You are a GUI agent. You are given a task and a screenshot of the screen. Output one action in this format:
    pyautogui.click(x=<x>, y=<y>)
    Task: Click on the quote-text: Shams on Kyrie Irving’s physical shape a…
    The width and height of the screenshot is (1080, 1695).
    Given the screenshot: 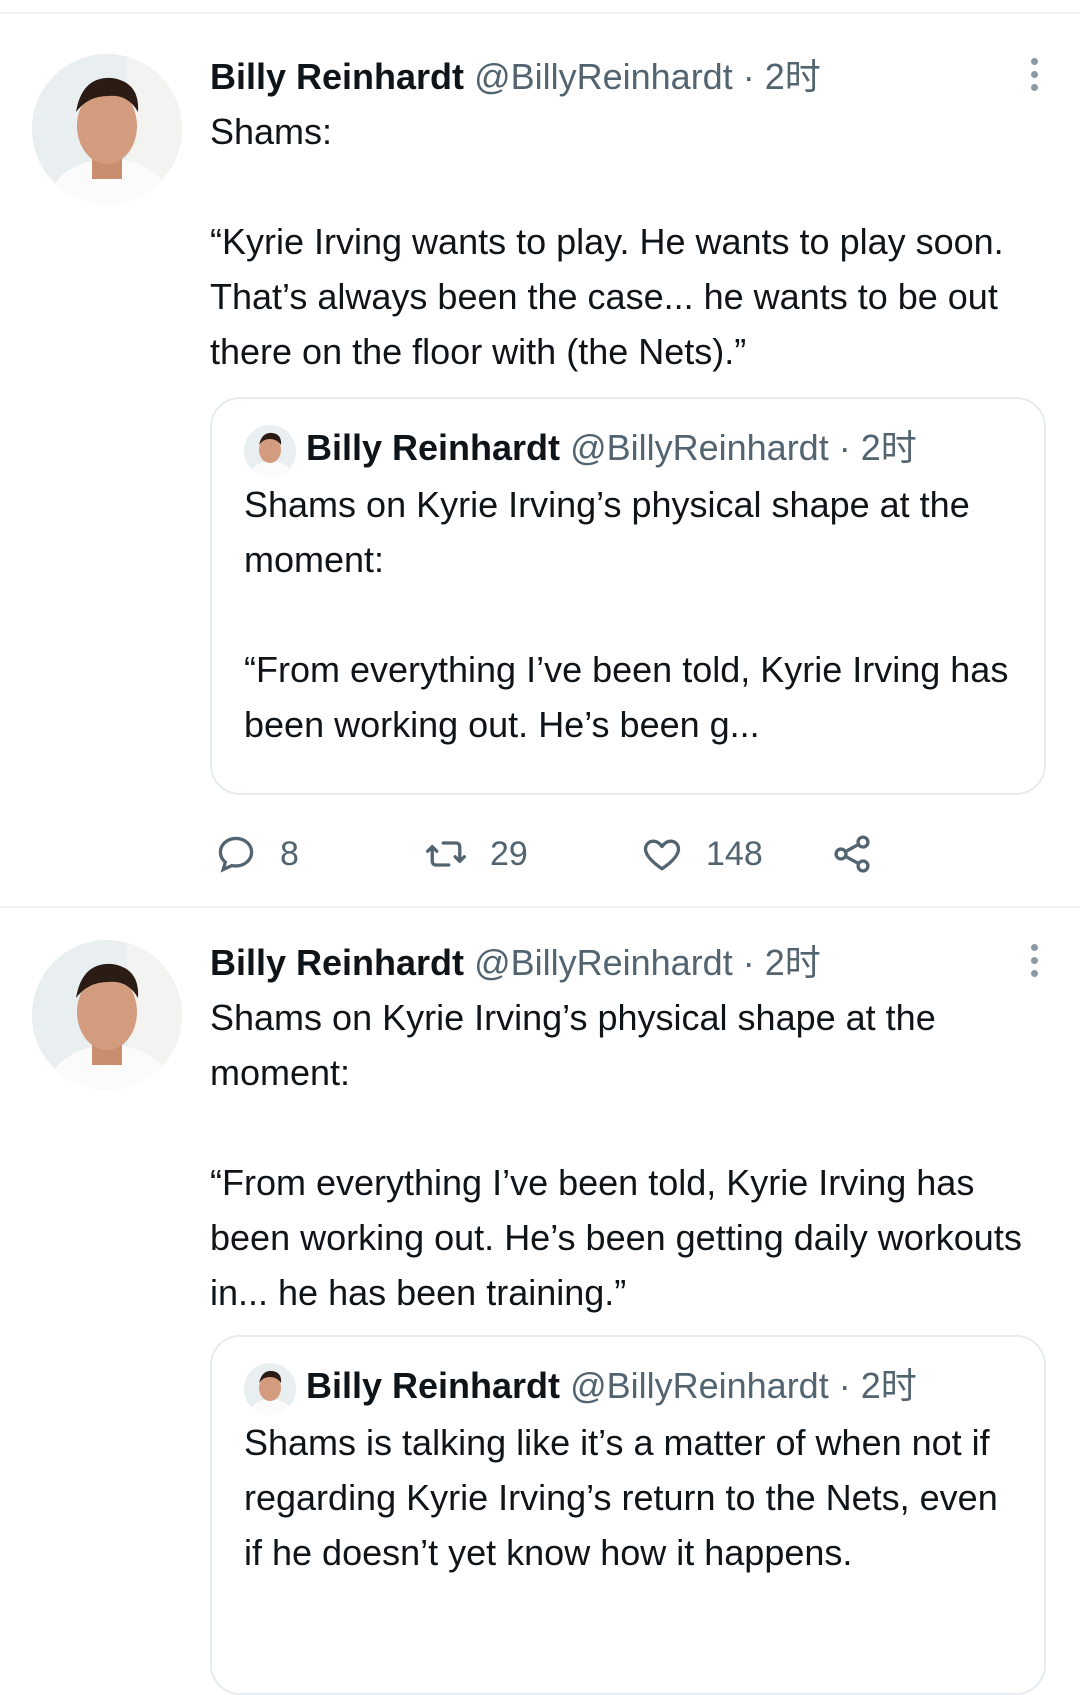 What is the action you would take?
    pyautogui.click(x=626, y=614)
    